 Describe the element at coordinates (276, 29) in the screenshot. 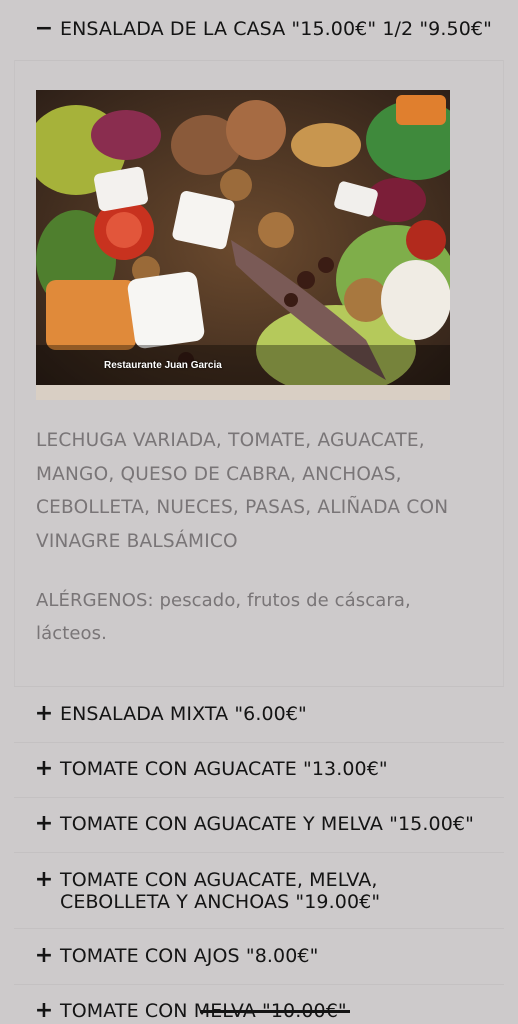

I see `accordion-title: ENSALADA DE LA CASA "15.00€" 1/2 "9.50€"` at that location.